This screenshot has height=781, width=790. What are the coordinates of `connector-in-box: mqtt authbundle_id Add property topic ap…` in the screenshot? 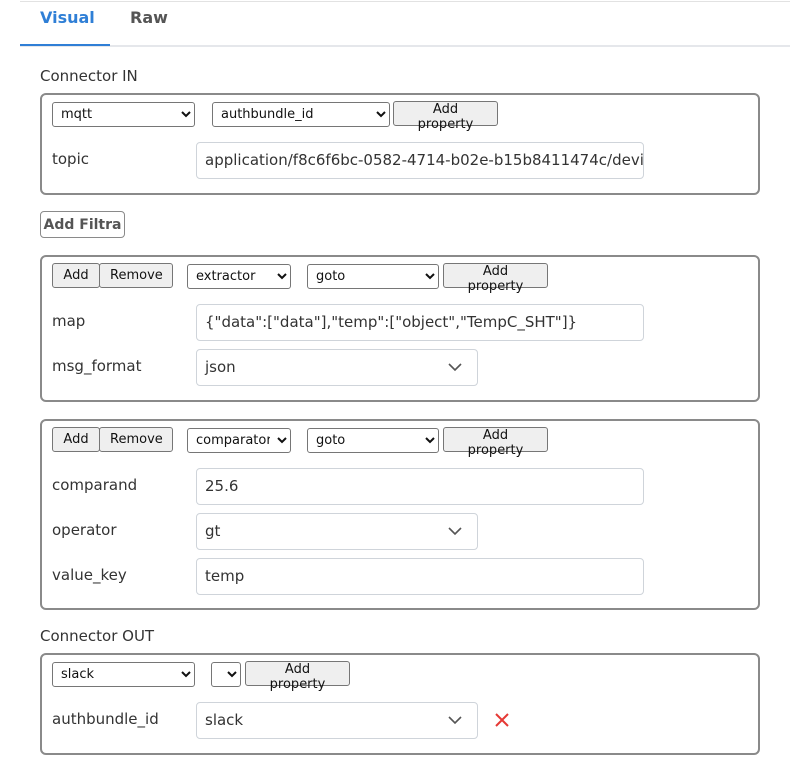 It's located at (400, 144).